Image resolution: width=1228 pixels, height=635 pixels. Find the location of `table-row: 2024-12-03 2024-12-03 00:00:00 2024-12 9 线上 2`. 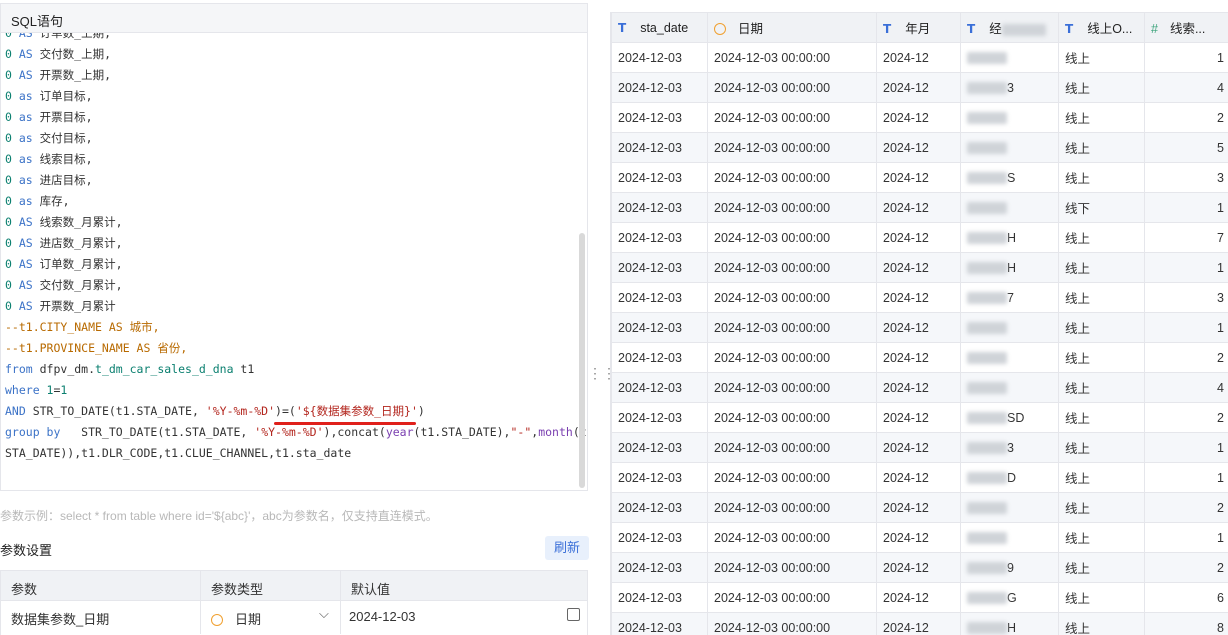

table-row: 2024-12-03 2024-12-03 00:00:00 2024-12 9 线上 2 is located at coordinates (919, 567).